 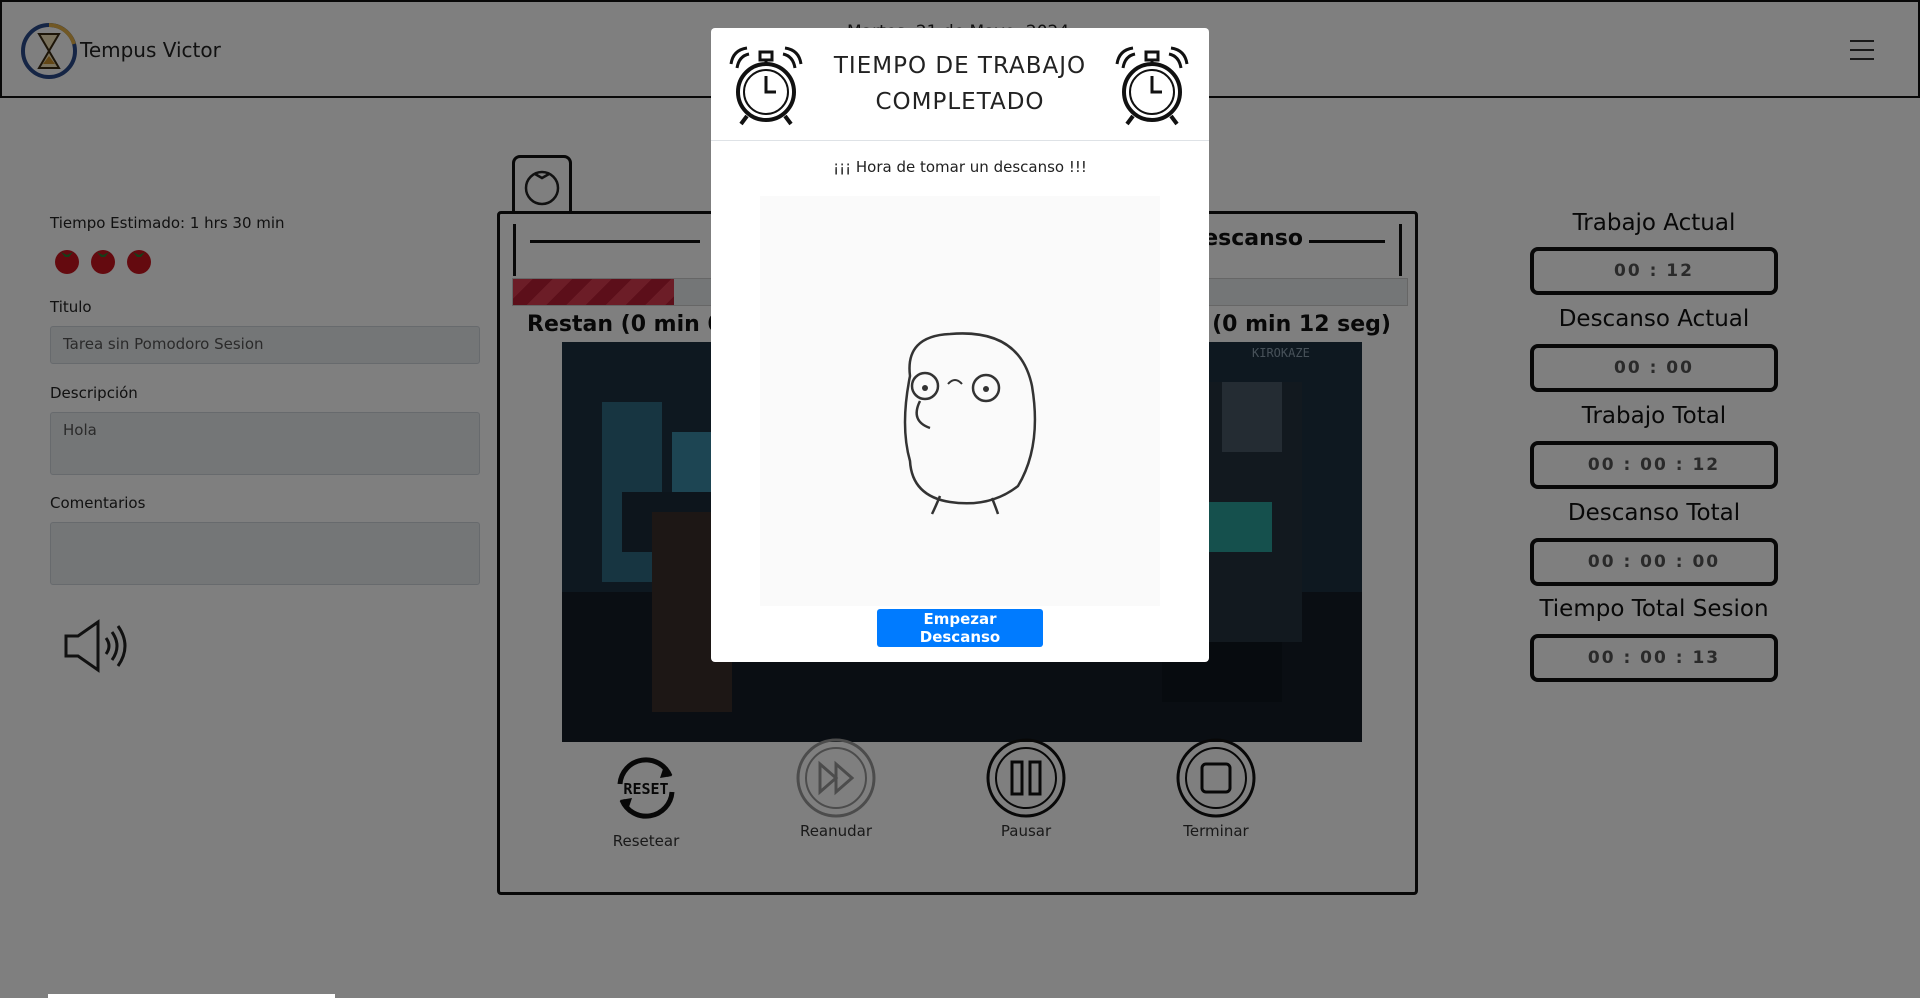 What do you see at coordinates (191, 996) in the screenshot?
I see `bottom-scroll-indicator` at bounding box center [191, 996].